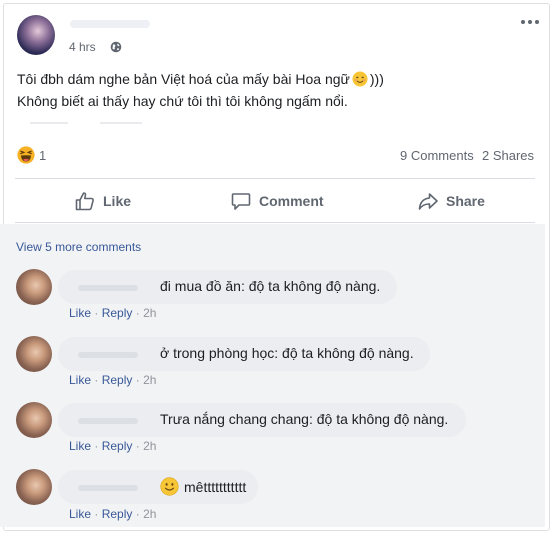 This screenshot has width=553, height=534. I want to click on share-button: Share, so click(451, 201).